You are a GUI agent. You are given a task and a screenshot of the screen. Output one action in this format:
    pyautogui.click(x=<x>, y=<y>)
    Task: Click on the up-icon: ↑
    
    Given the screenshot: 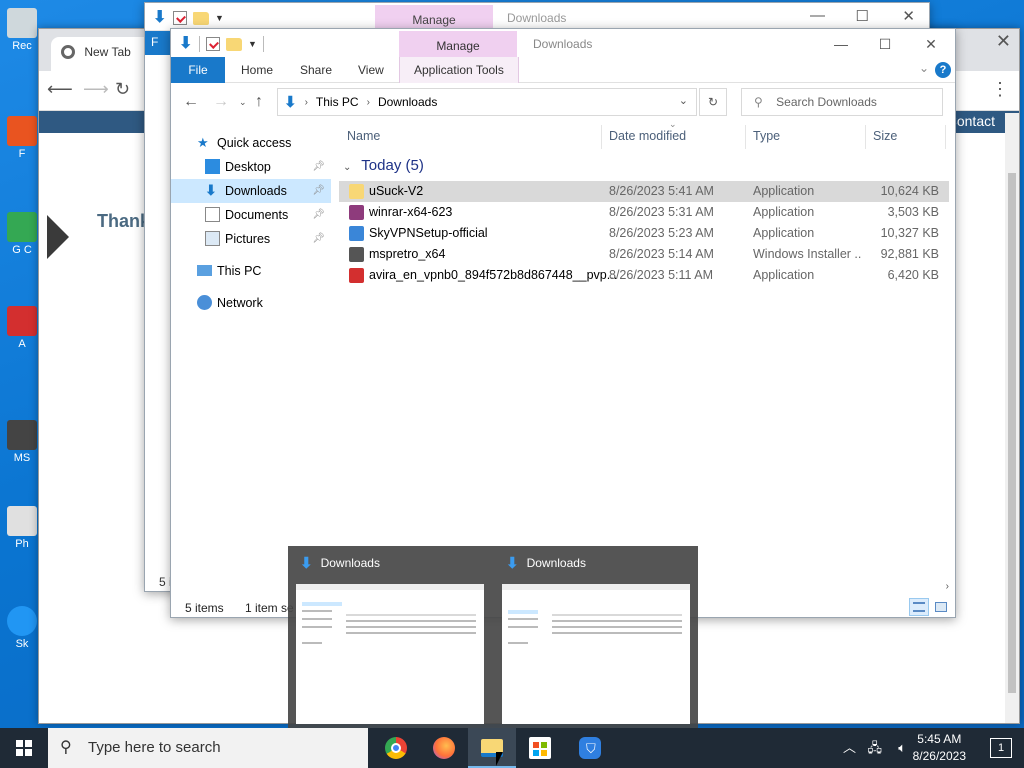 What is the action you would take?
    pyautogui.click(x=259, y=102)
    